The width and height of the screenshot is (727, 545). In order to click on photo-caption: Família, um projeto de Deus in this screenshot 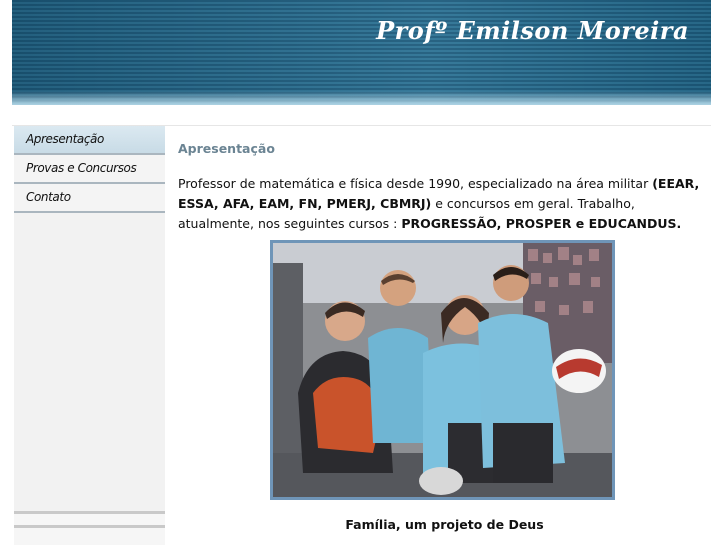, I will do `click(444, 524)`.